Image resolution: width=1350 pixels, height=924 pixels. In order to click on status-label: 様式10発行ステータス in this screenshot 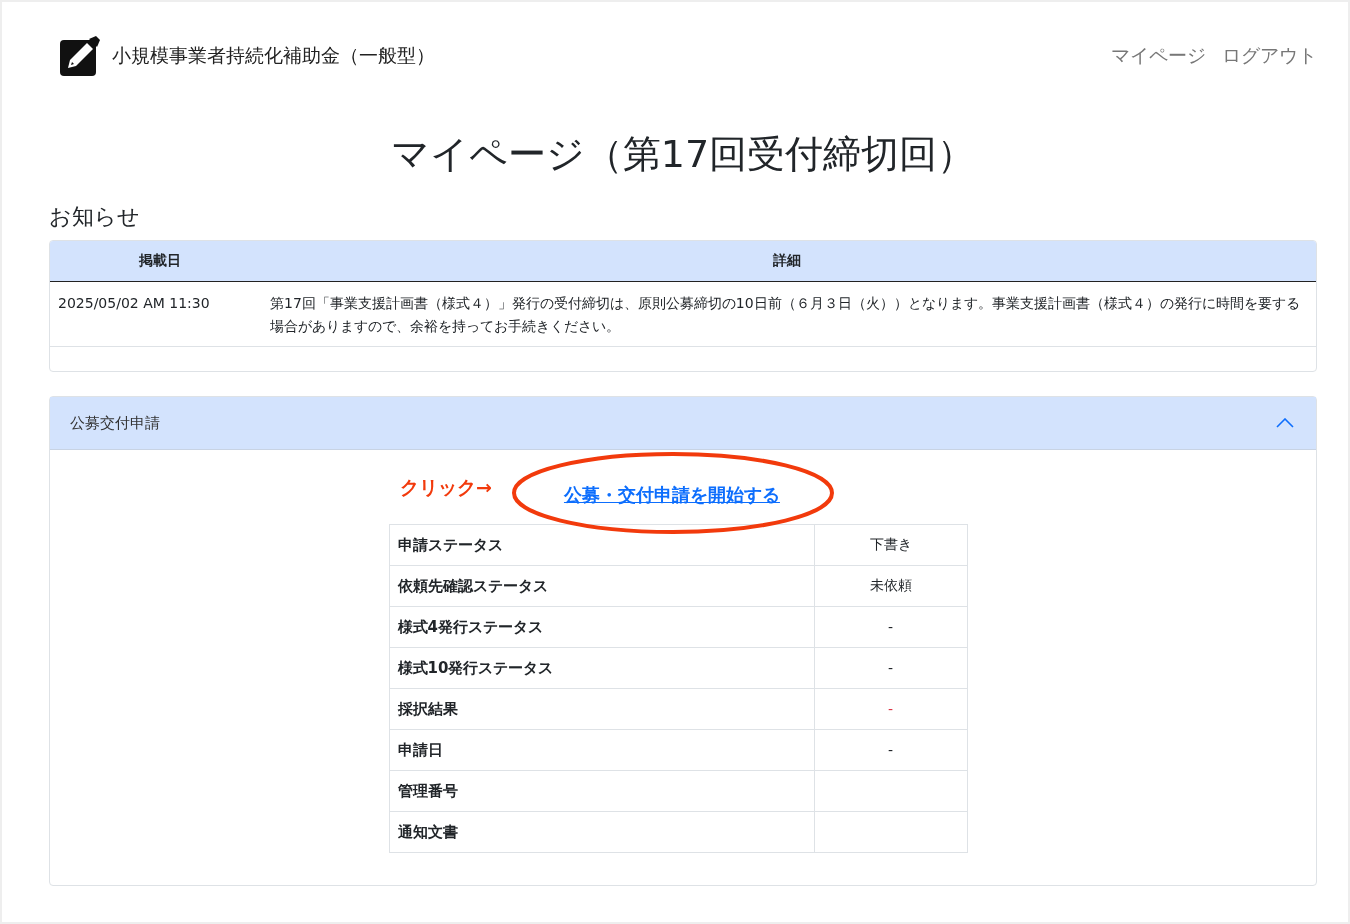, I will do `click(601, 668)`.